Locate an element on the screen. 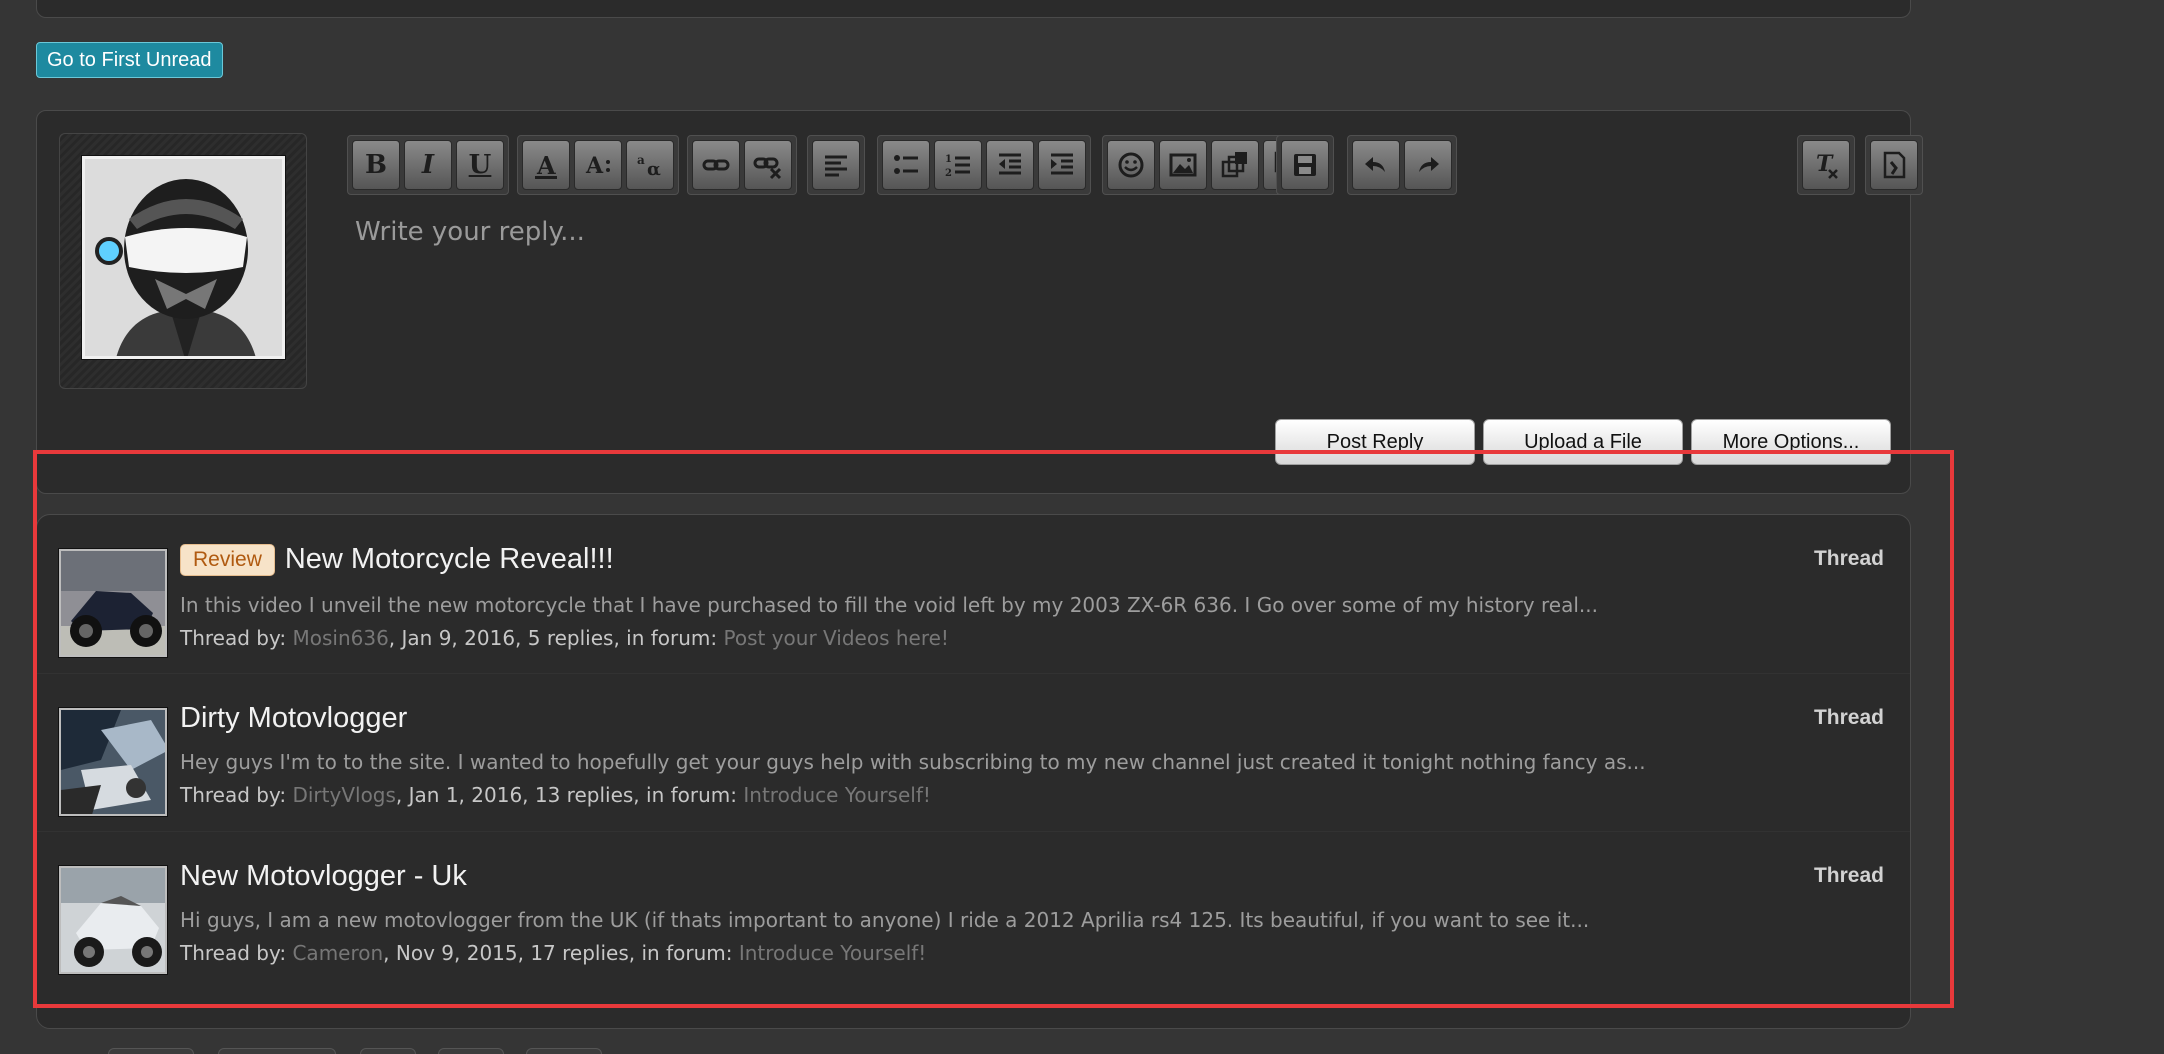 This screenshot has height=1054, width=2164. svg-text: a is located at coordinates (641, 160).